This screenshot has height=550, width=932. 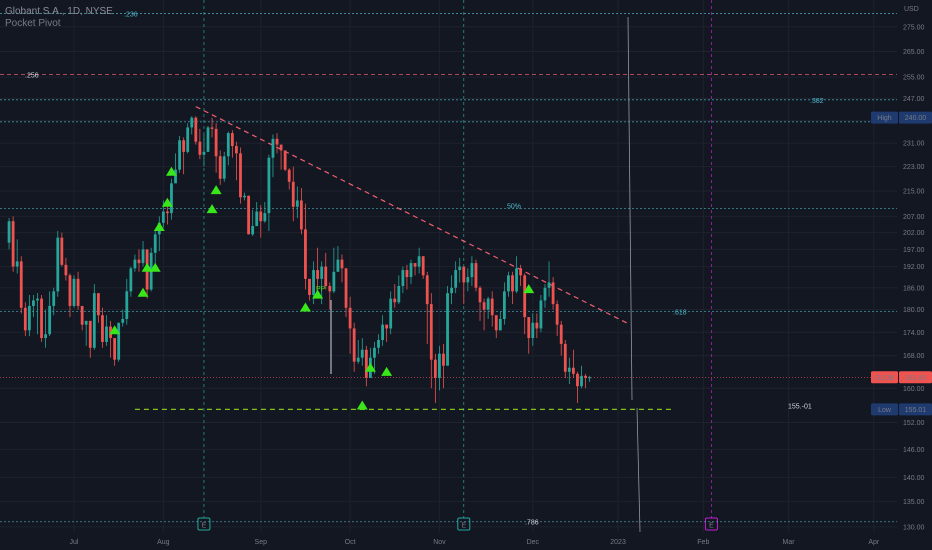 I want to click on pocket-pivot-label: PP, so click(x=321, y=289).